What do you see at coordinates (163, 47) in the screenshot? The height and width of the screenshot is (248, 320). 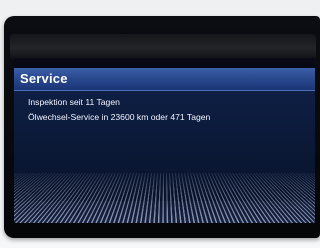 I see `screen-glare` at bounding box center [163, 47].